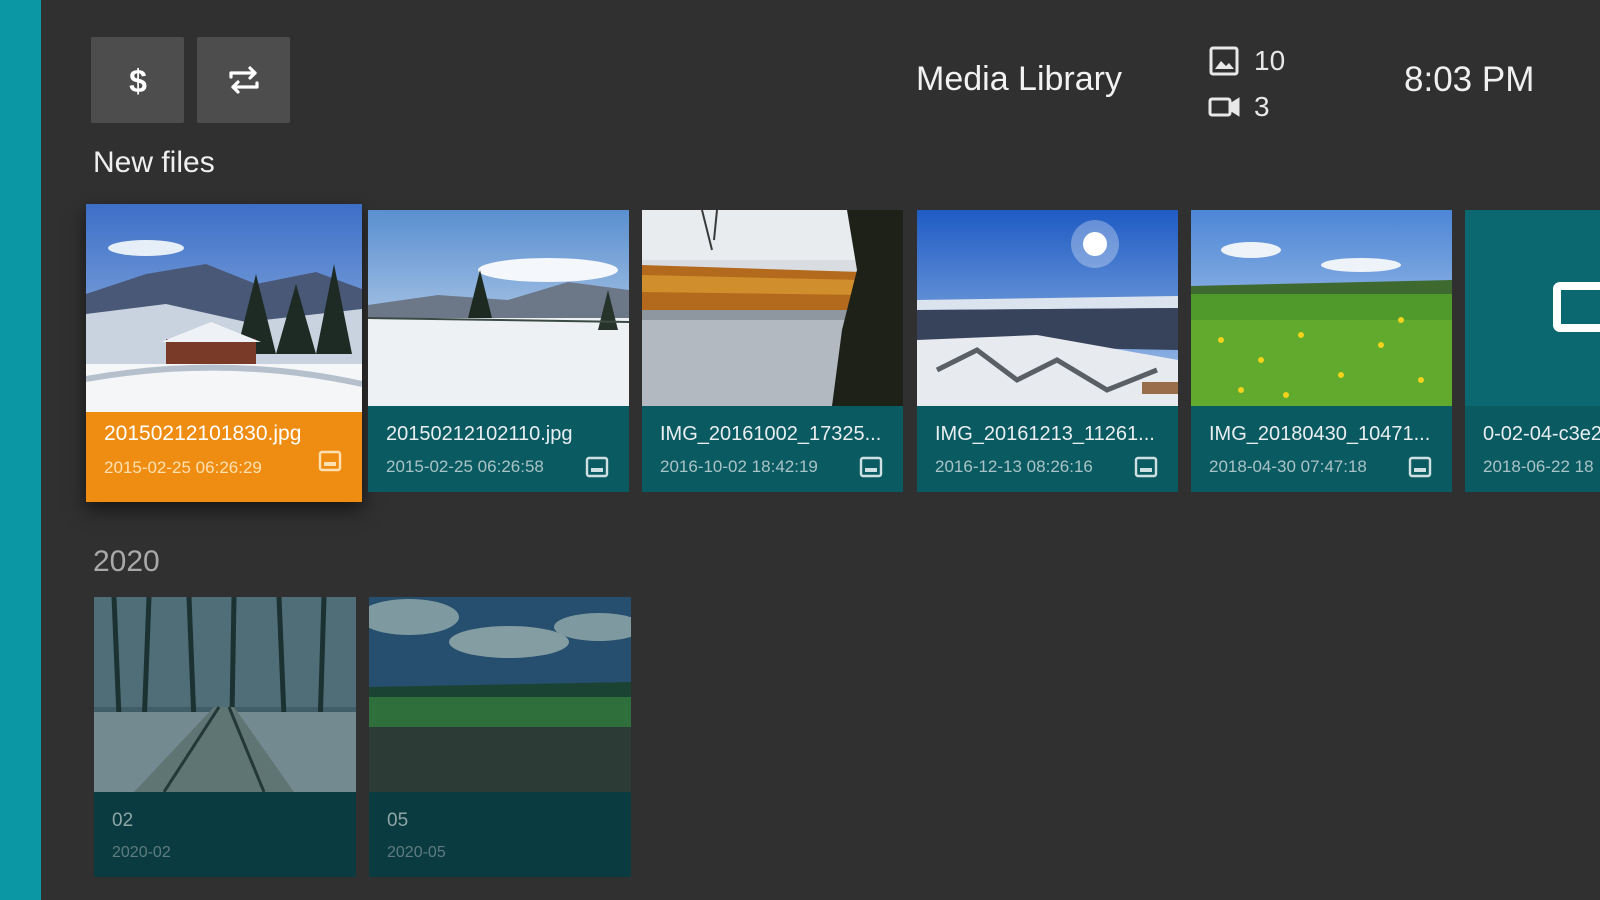 The height and width of the screenshot is (900, 1600). I want to click on folder-date: 2020-02, so click(141, 852).